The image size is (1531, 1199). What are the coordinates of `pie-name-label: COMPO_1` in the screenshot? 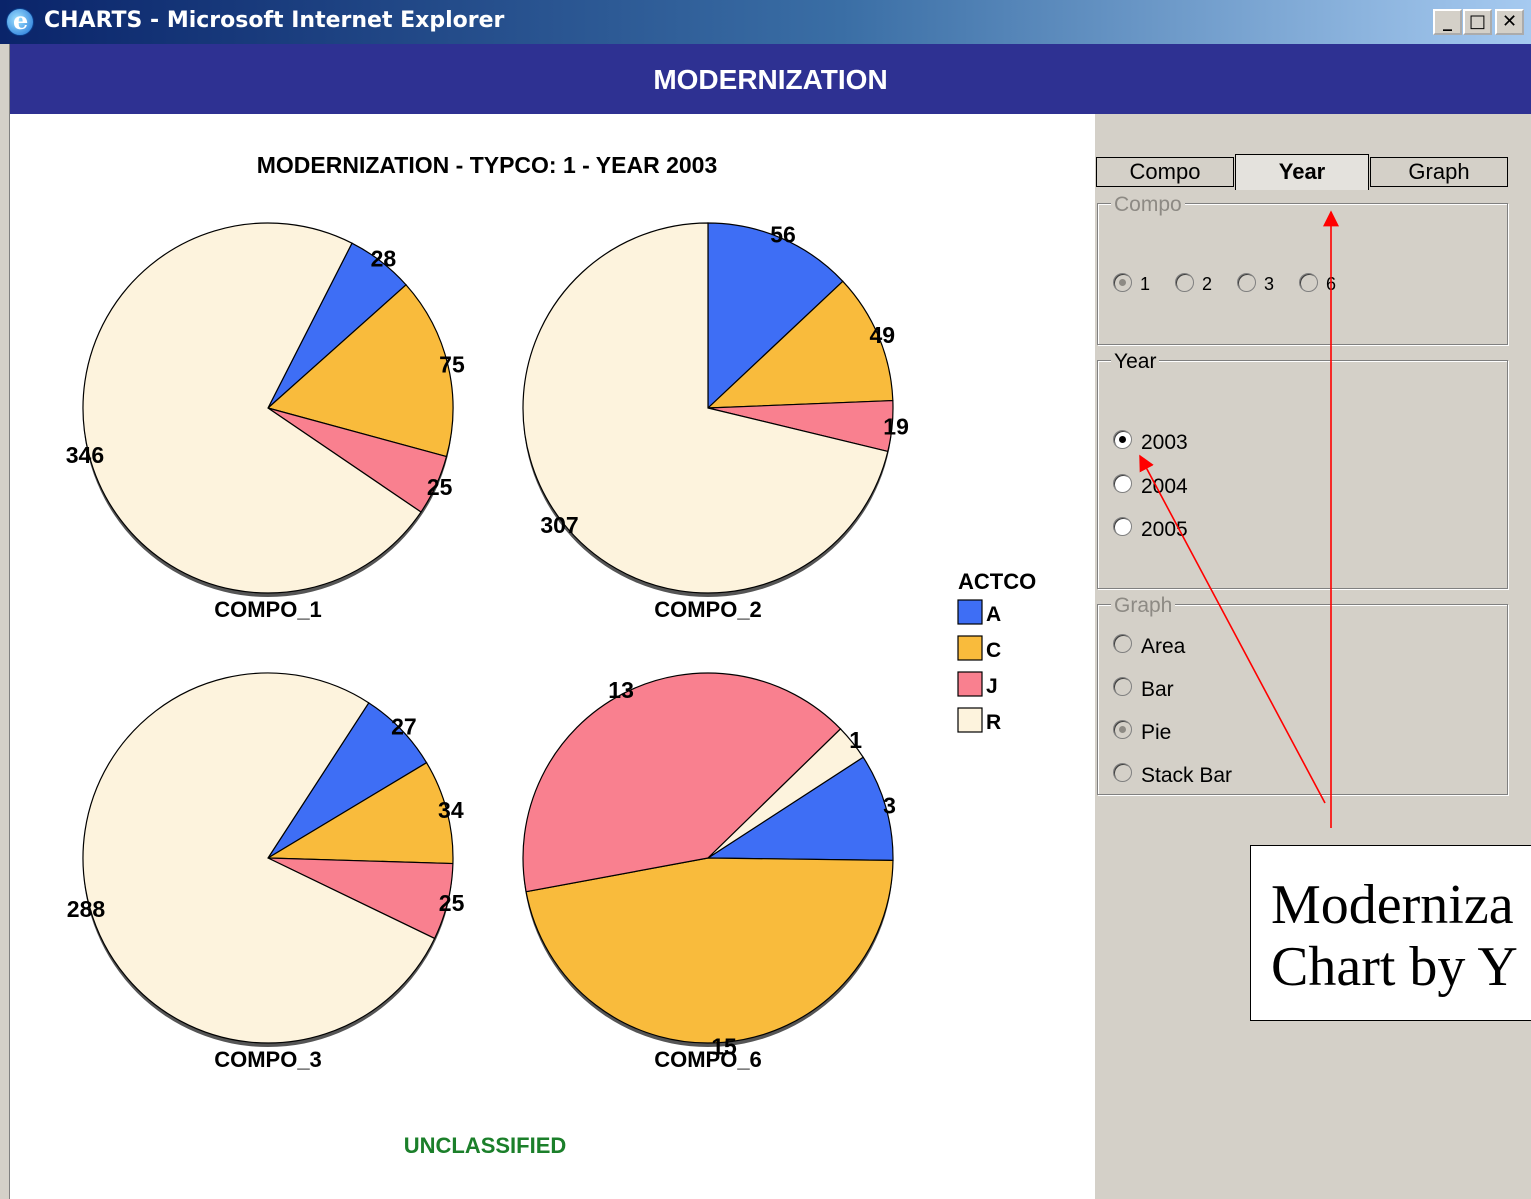 It's located at (268, 609).